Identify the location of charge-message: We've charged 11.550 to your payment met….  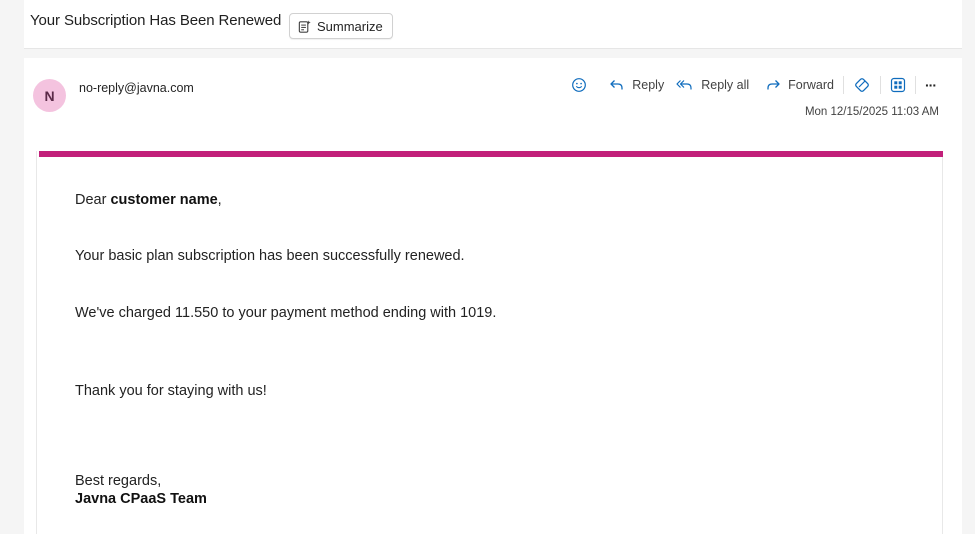
(286, 313).